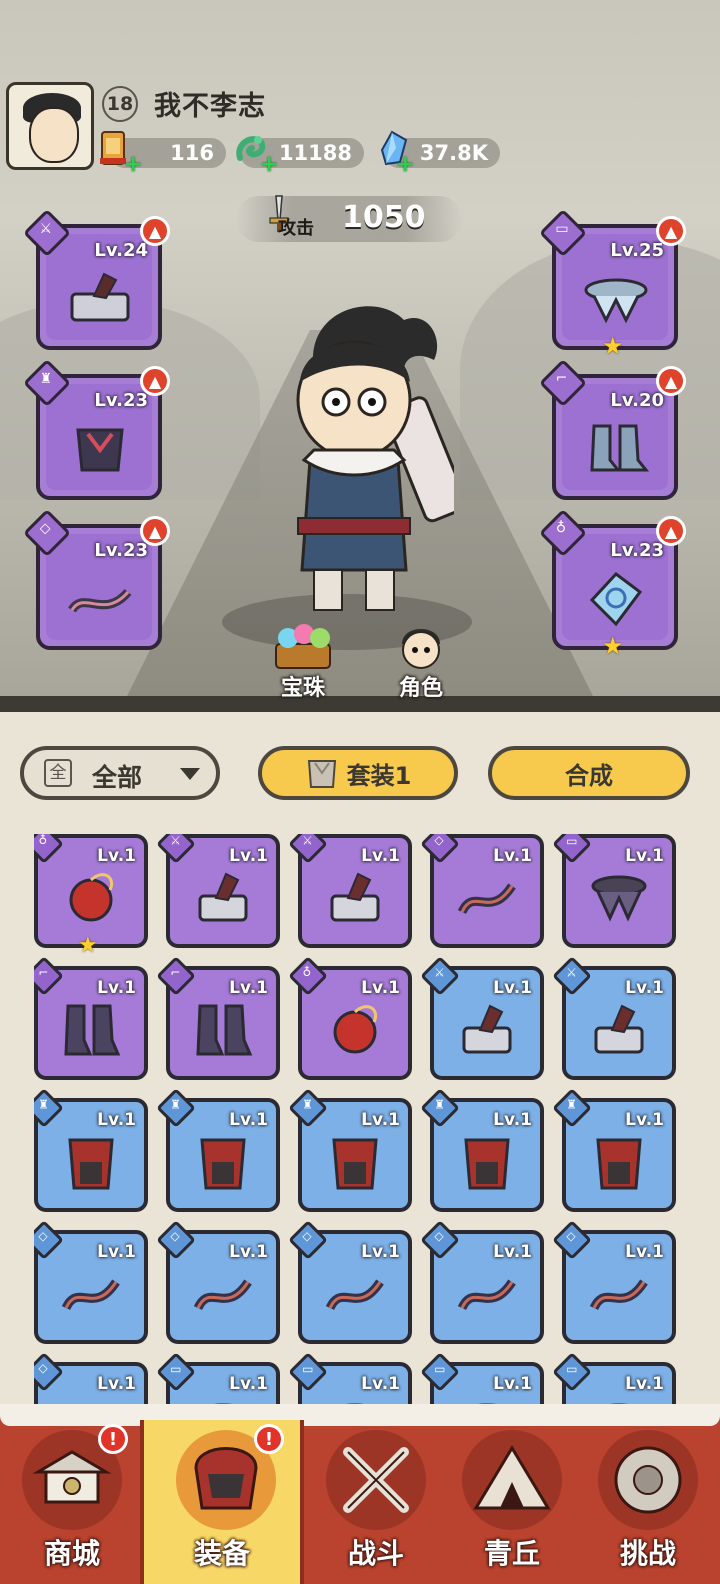 This screenshot has height=1584, width=720. Describe the element at coordinates (384, 217) in the screenshot. I see `attack-value: 1050` at that location.